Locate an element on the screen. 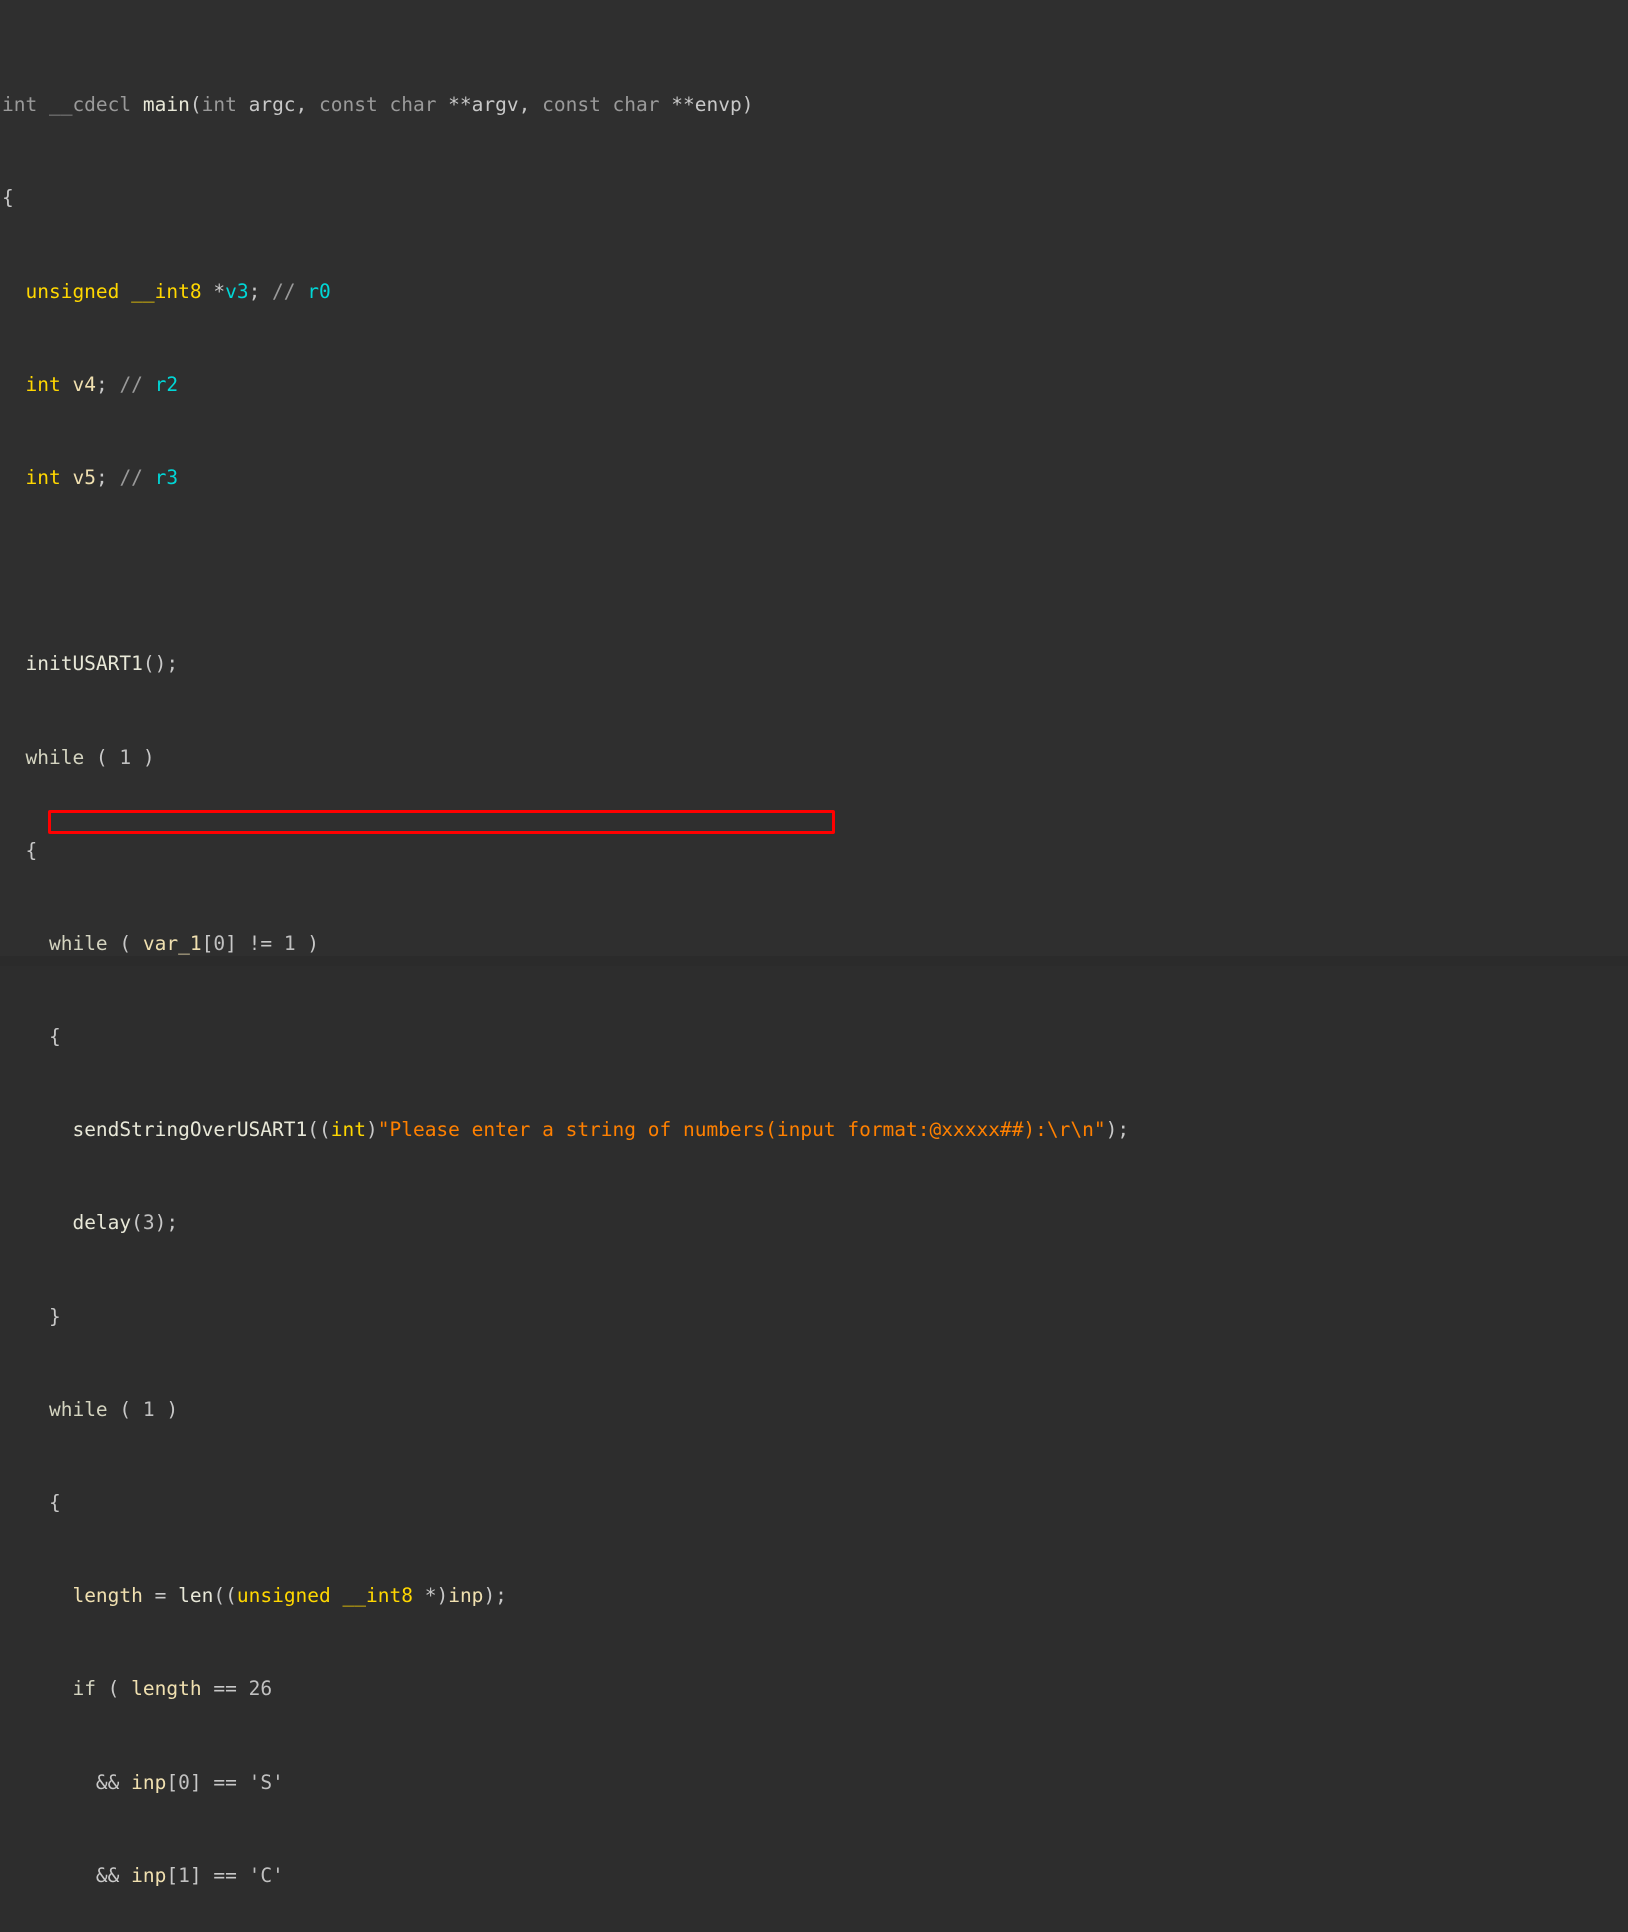  code-line-text: && inp[1] == 'C' is located at coordinates (143, 1875).